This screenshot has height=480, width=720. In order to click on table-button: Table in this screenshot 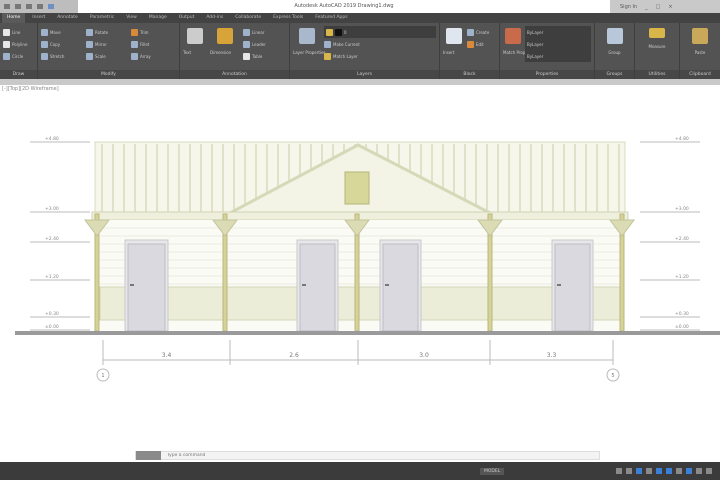, I will do `click(254, 56)`.